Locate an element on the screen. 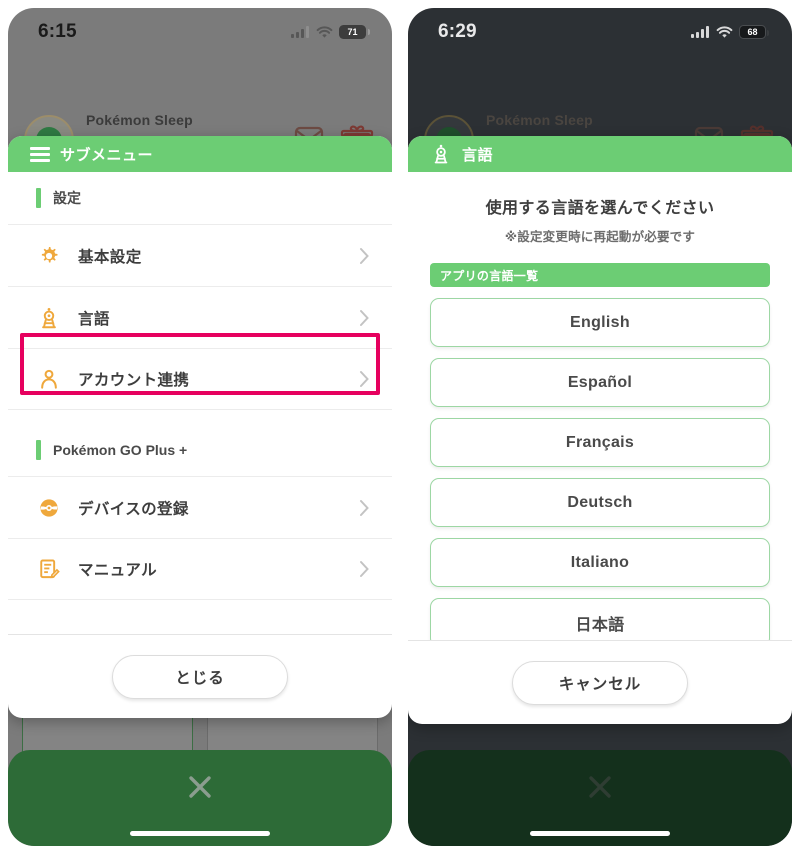 The image size is (800, 854). language-prompt: 使用する言語を選んでください is located at coordinates (600, 208).